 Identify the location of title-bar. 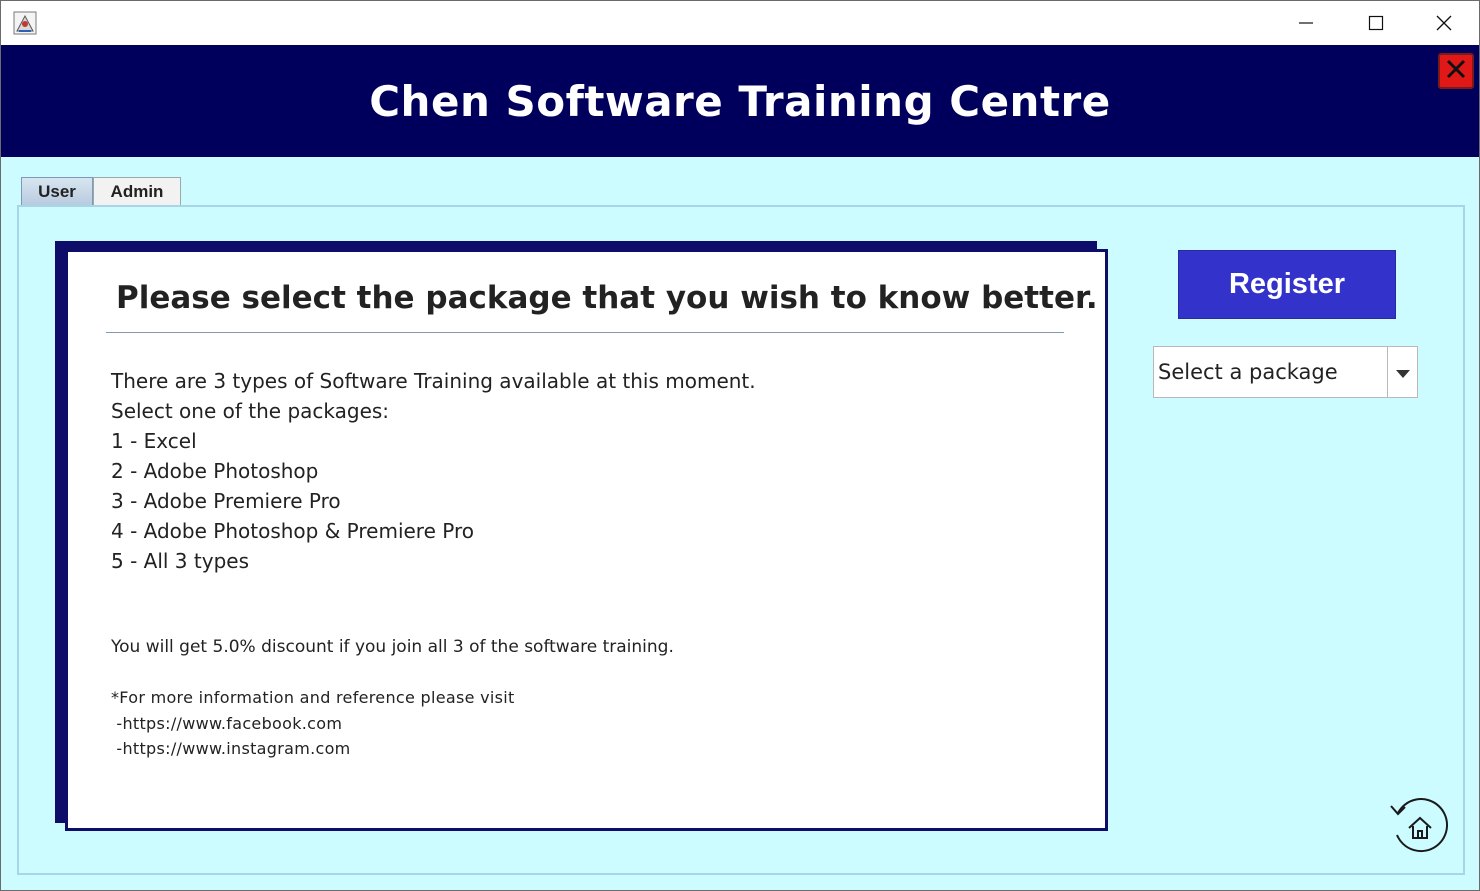
(740, 23).